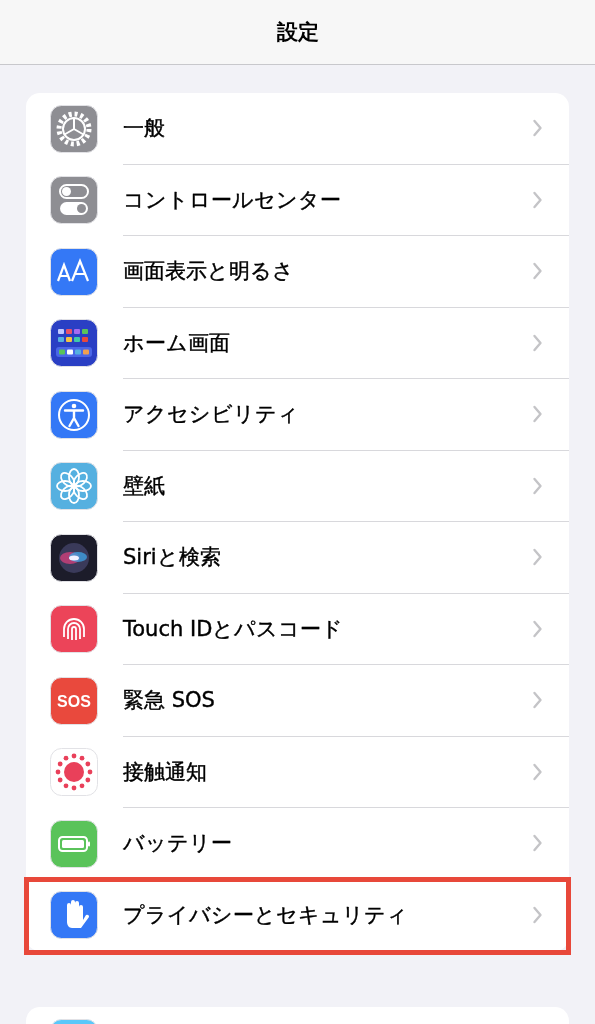 The height and width of the screenshot is (1024, 595). I want to click on menu-item-label: 画面表示と明るさ, so click(208, 271).